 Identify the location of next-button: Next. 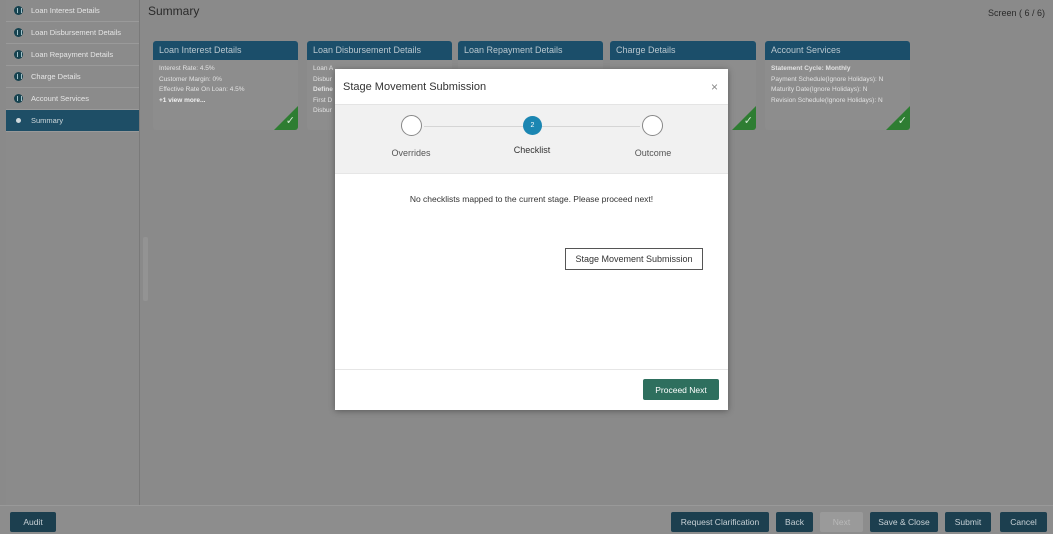
(841, 522).